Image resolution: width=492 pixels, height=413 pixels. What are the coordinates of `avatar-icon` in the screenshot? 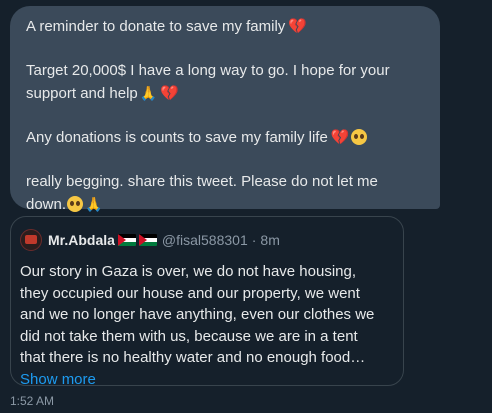 It's located at (31, 240).